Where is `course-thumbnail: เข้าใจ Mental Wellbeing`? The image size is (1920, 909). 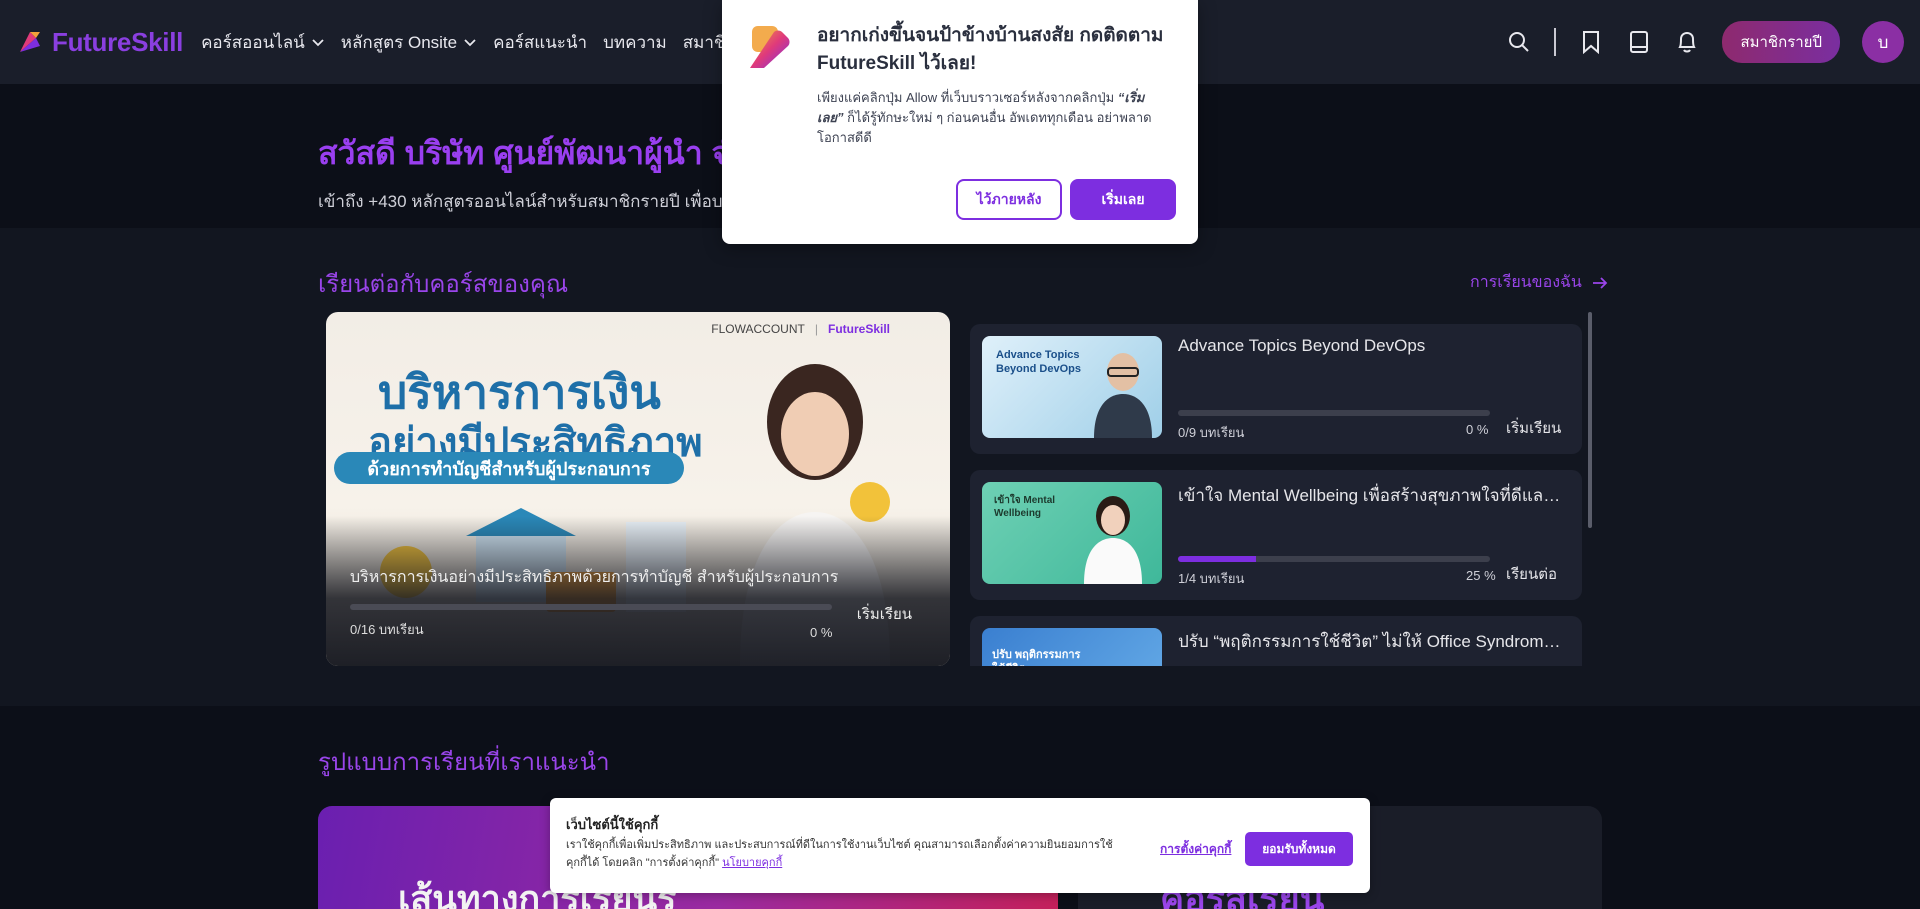
course-thumbnail: เข้าใจ Mental Wellbeing is located at coordinates (1072, 533).